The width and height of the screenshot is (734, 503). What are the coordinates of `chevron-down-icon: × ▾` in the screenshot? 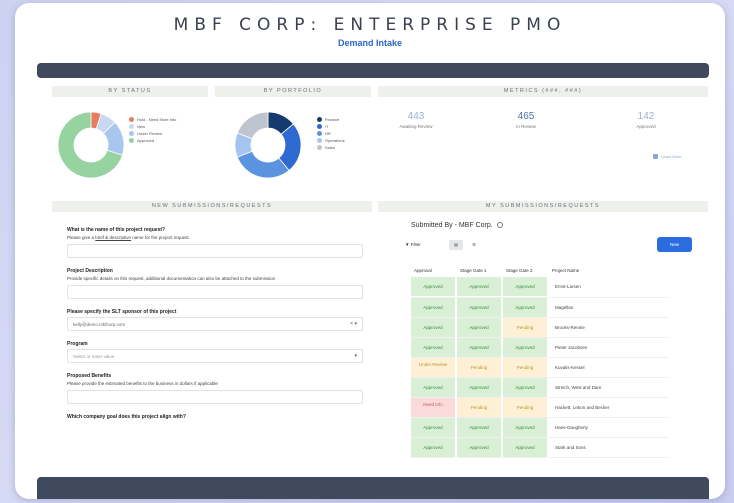 It's located at (353, 324).